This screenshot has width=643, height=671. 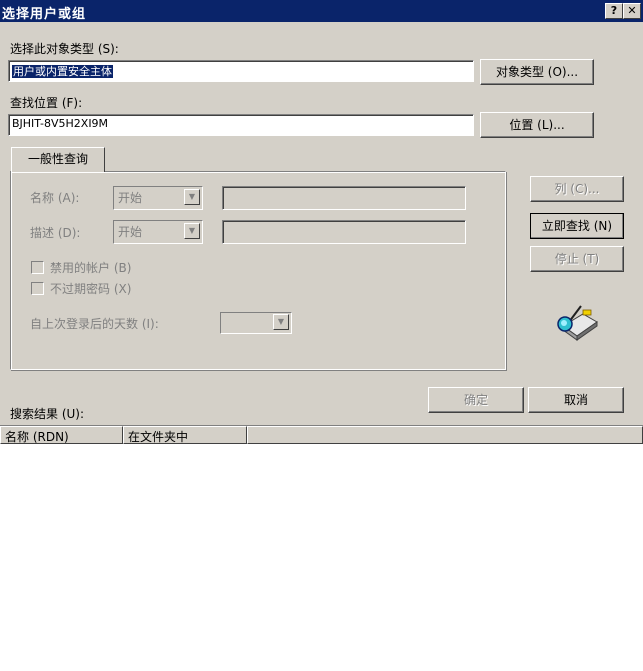 What do you see at coordinates (91, 289) in the screenshot?
I see `non-expiring-passwords-label: 不过期密码 (X)` at bounding box center [91, 289].